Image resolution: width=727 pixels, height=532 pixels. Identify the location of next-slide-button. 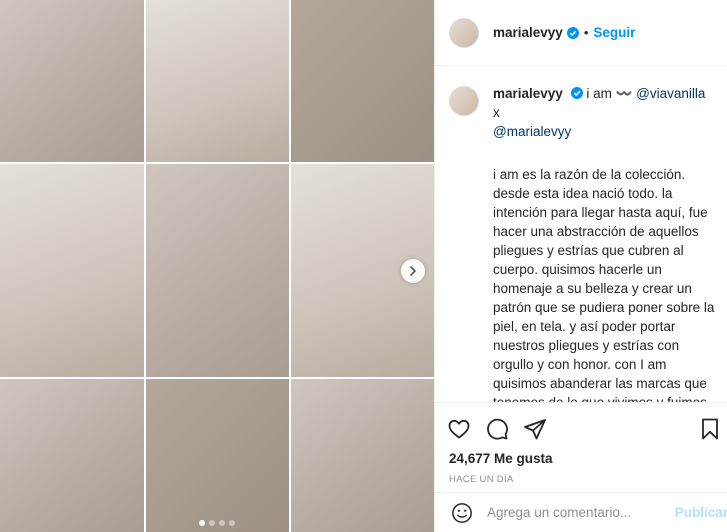
(413, 271).